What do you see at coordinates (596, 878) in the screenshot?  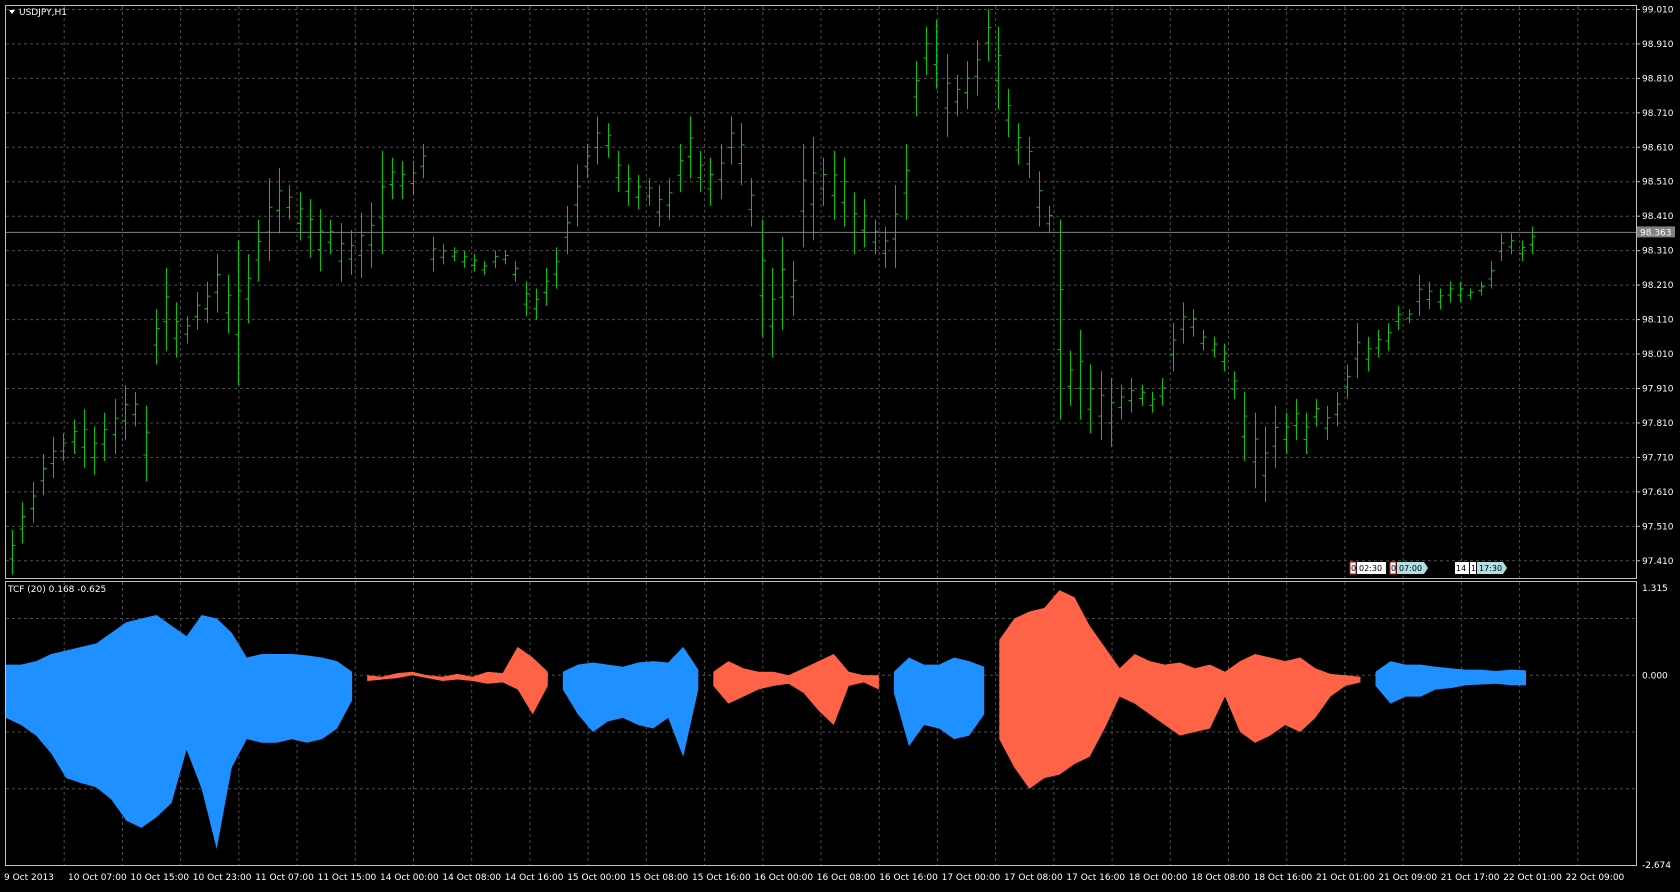 I see `time-tick-label: 15 Oct 00:00` at bounding box center [596, 878].